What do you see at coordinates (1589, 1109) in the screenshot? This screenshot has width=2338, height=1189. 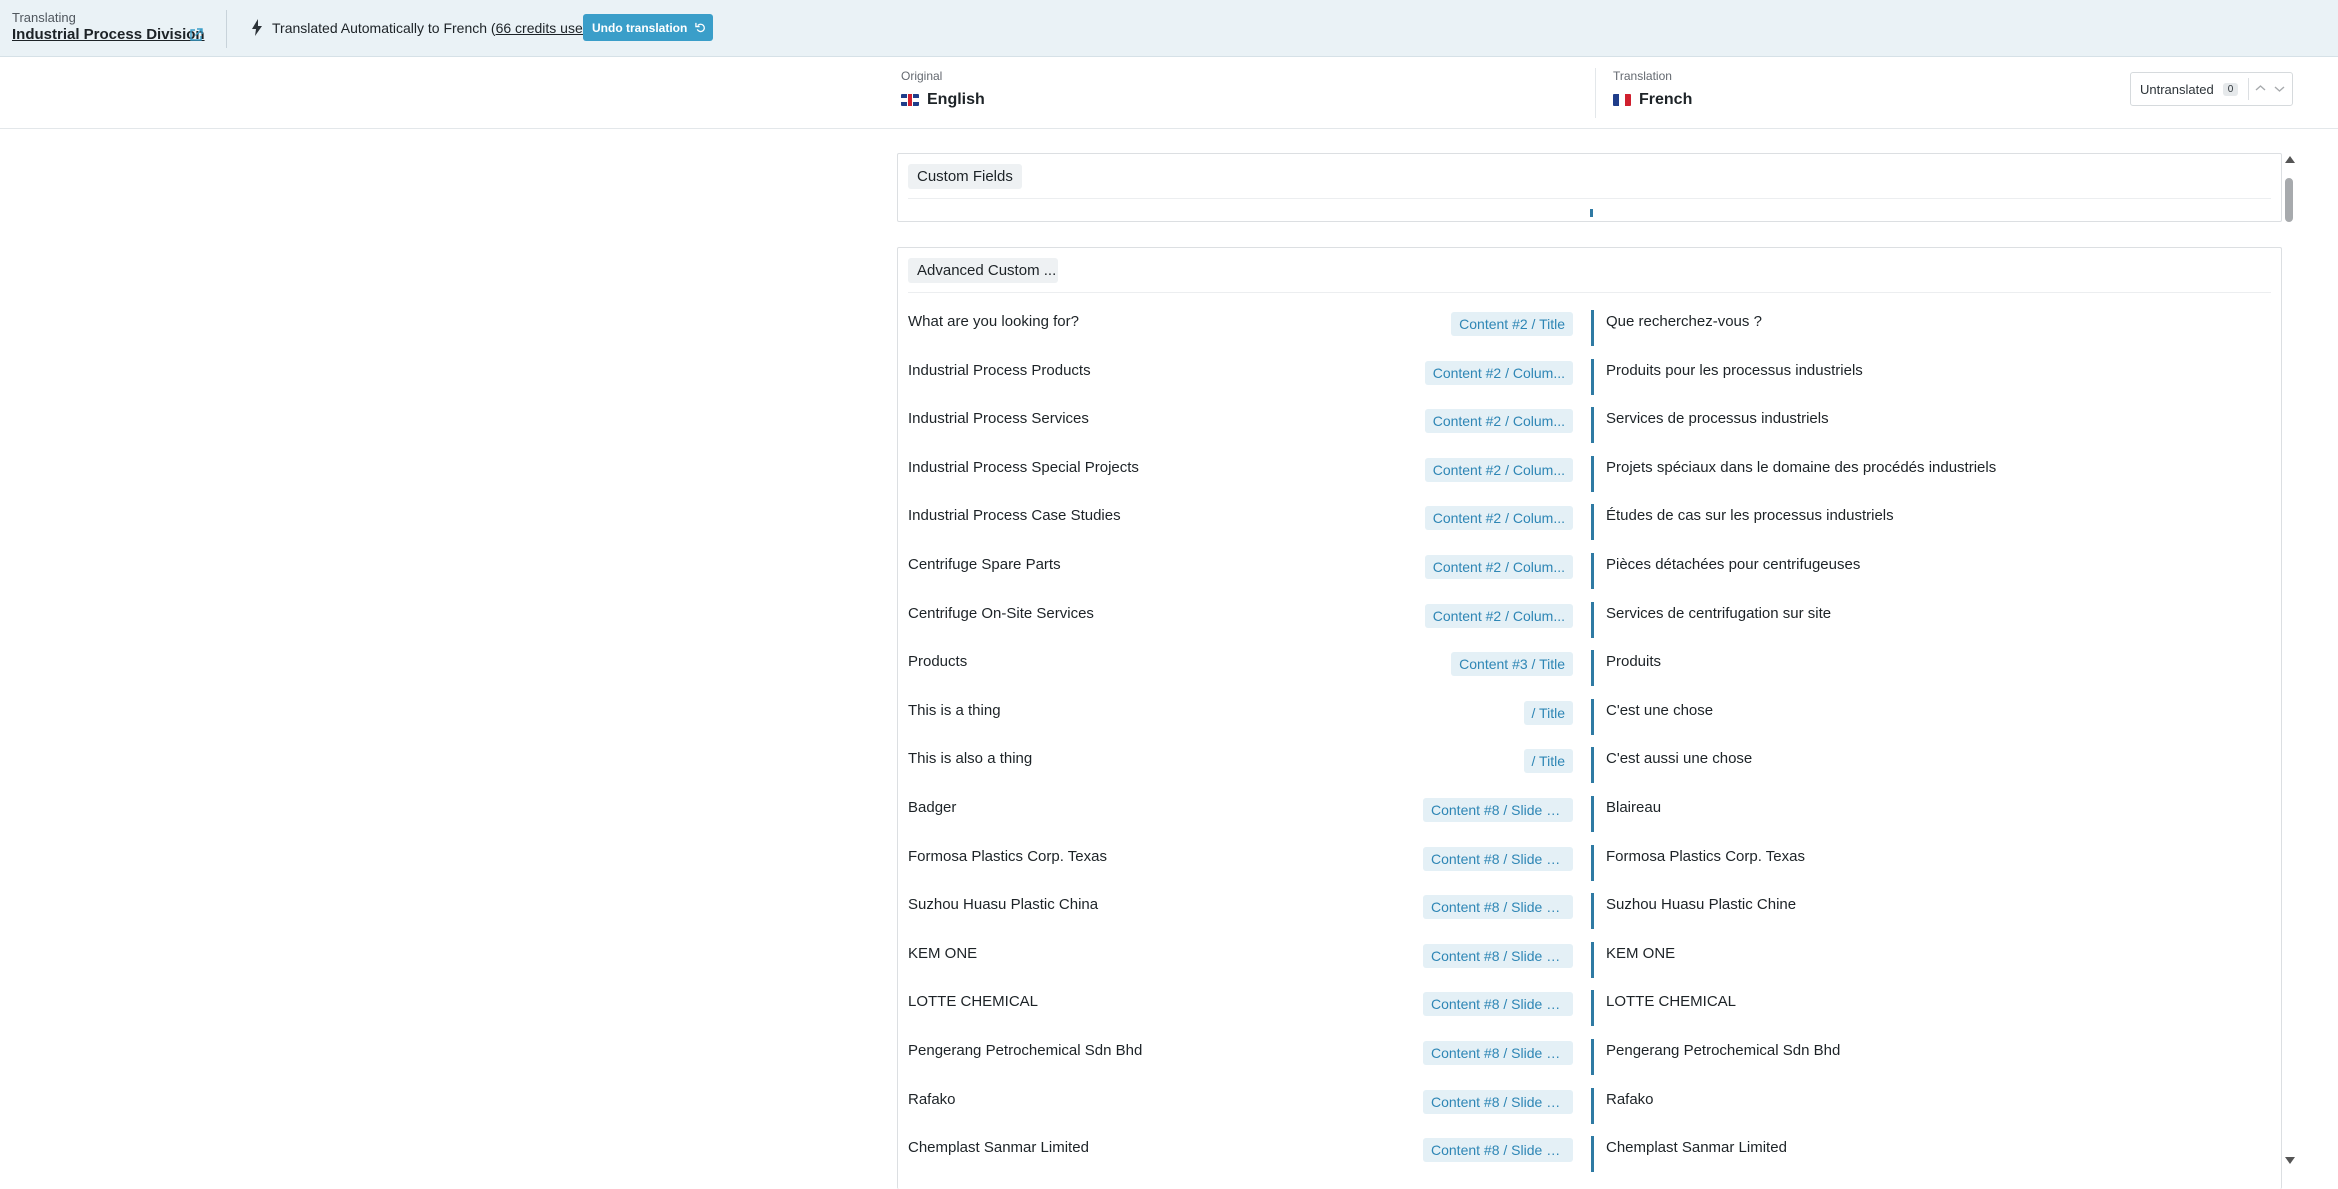 I see `translation-row: Rafako Content #8 / Slide #... Rafako` at bounding box center [1589, 1109].